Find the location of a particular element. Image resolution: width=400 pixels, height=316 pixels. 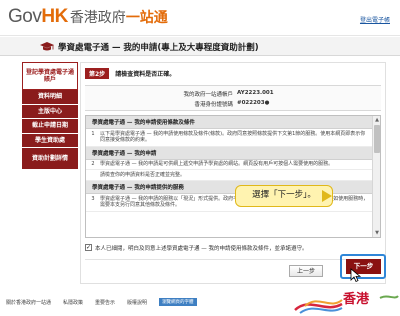

logo-cn-highlight-text: 一站通 is located at coordinates (146, 18).